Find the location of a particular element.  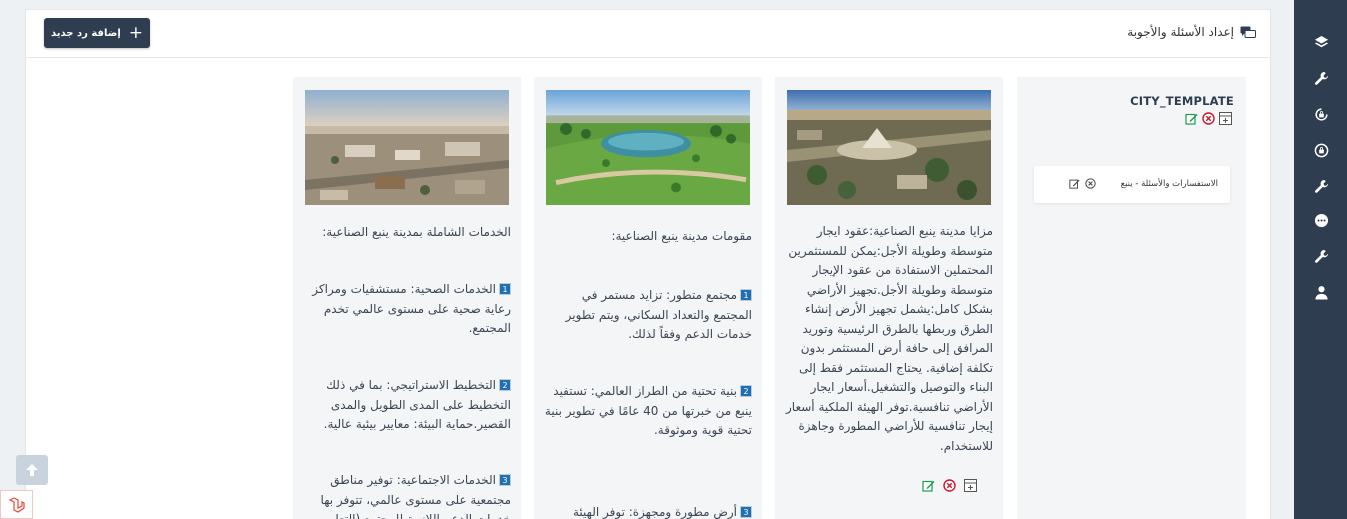

card-header: إعداد الأسئلة والأجوبة + إضافة رد جديد is located at coordinates (648, 34).